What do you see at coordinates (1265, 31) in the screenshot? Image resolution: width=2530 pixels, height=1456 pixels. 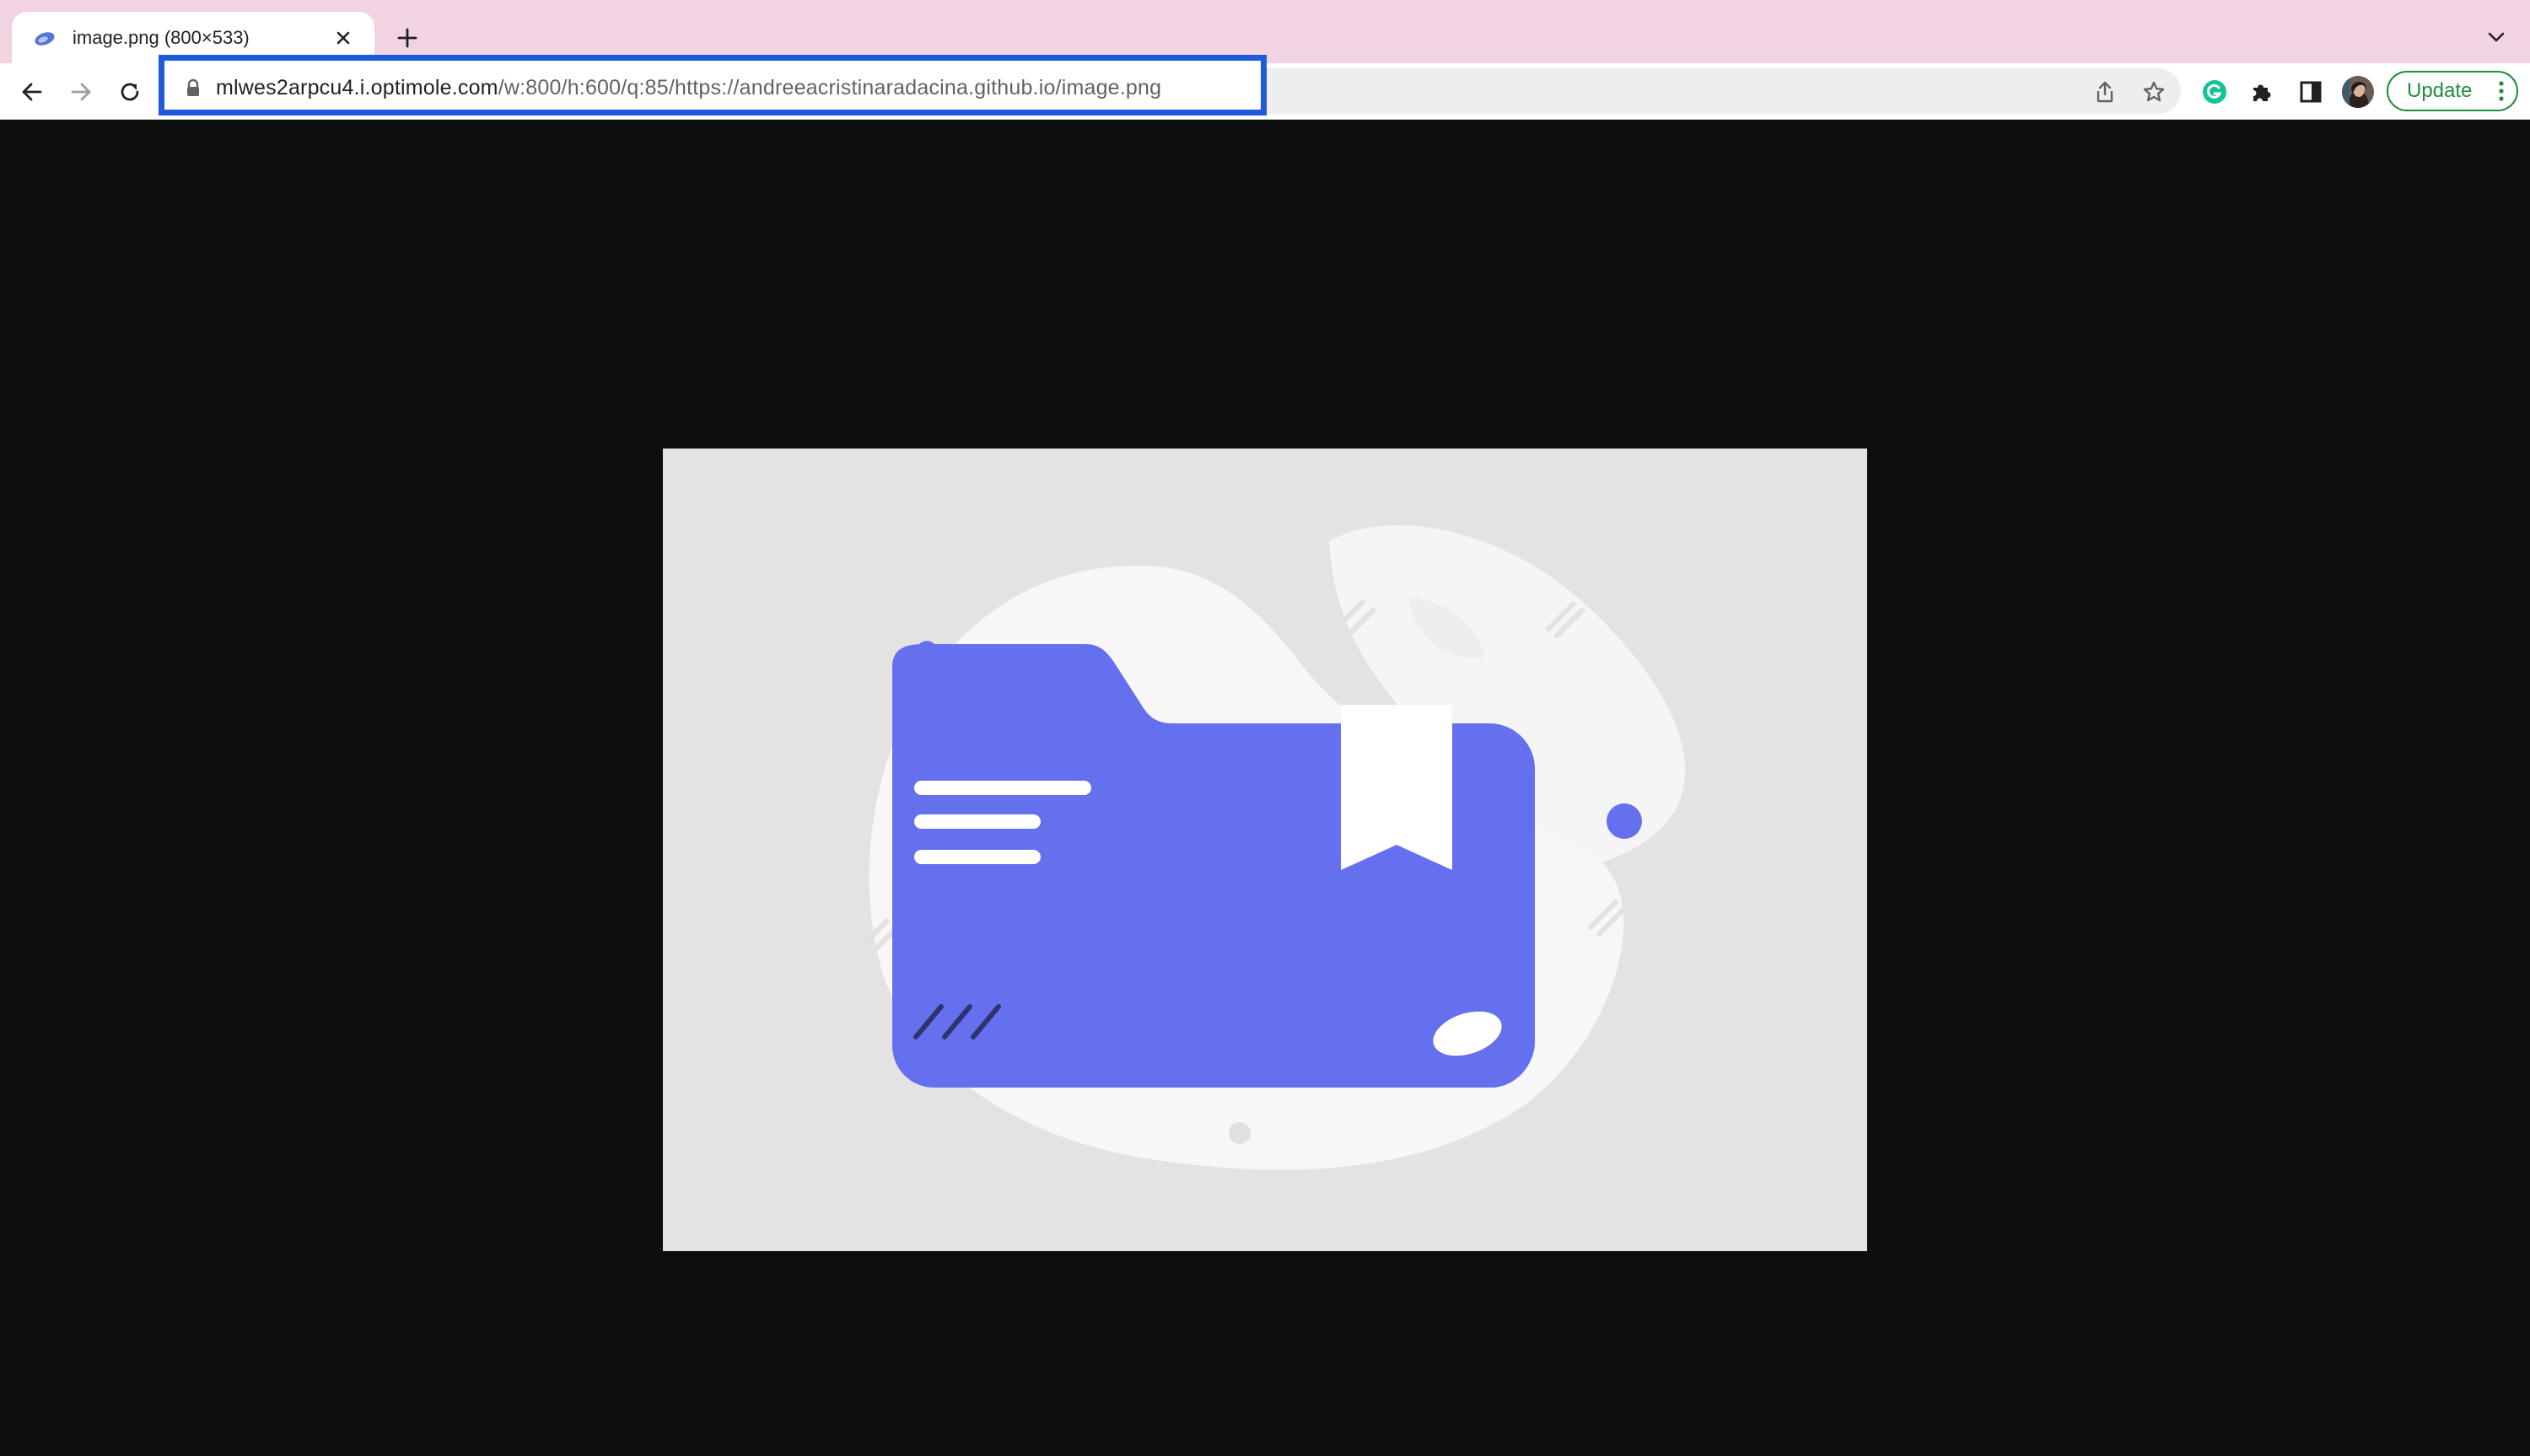 I see `tab-strip: image.png (800×533)` at bounding box center [1265, 31].